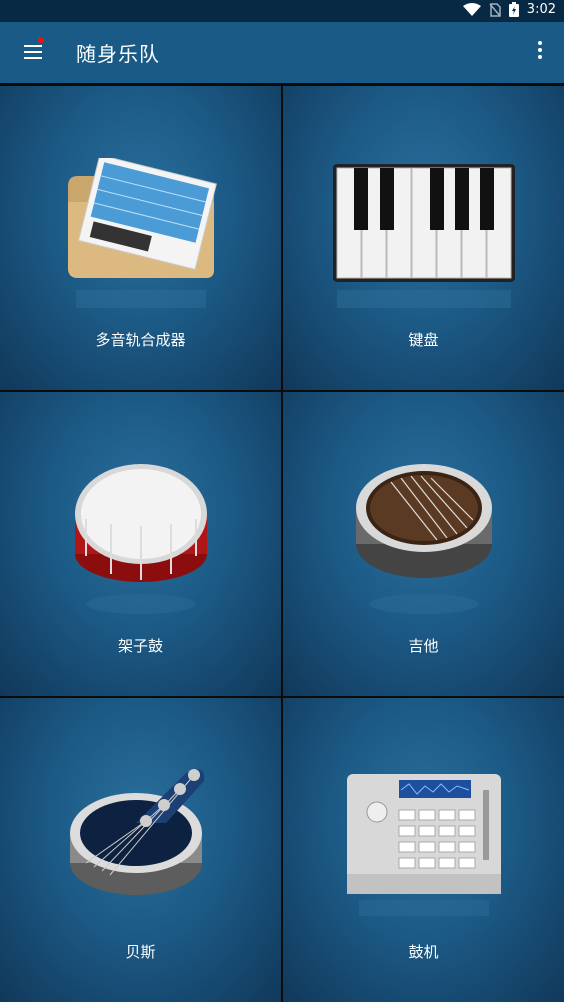 The height and width of the screenshot is (1002, 564). Describe the element at coordinates (540, 52) in the screenshot. I see `more-options-button` at that location.